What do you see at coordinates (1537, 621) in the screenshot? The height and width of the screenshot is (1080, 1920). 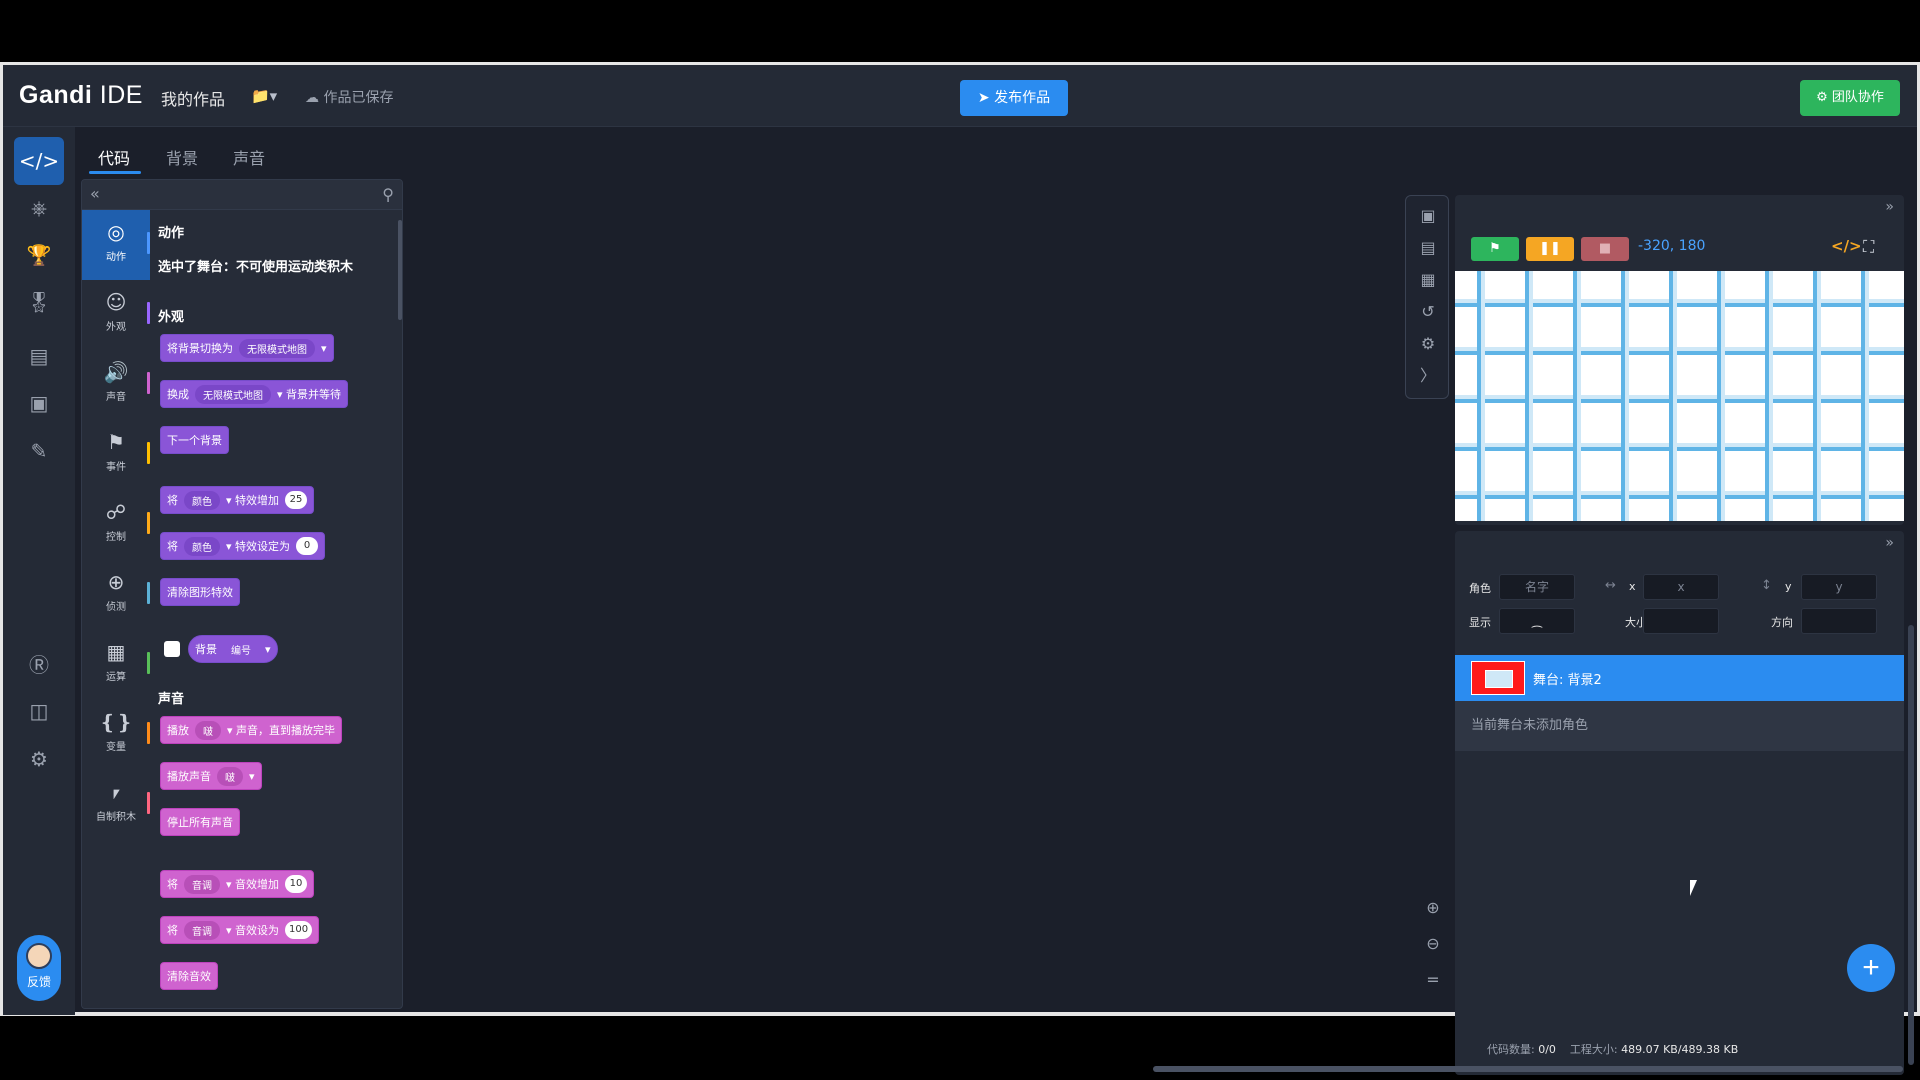 I see `visibility-toggle-icon: ⁔` at bounding box center [1537, 621].